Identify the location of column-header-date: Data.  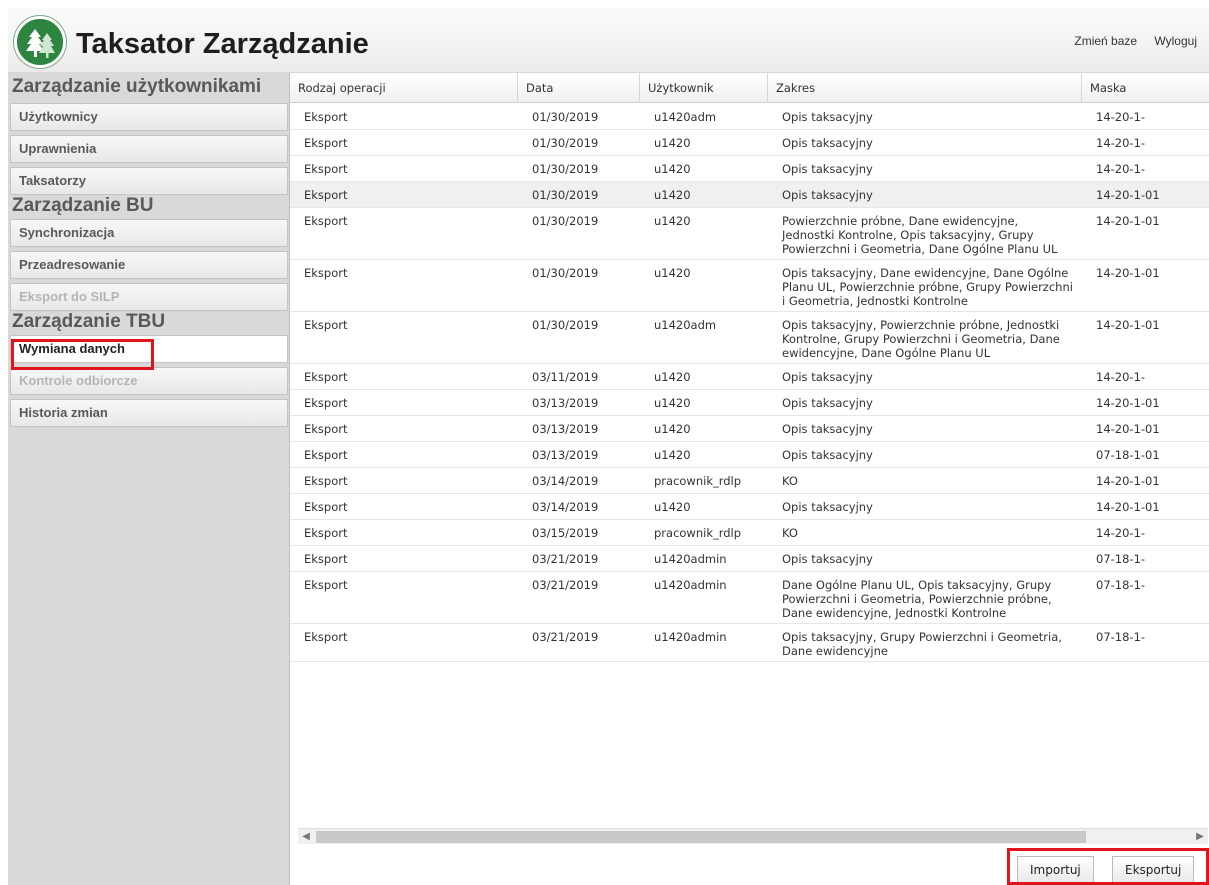
(579, 88).